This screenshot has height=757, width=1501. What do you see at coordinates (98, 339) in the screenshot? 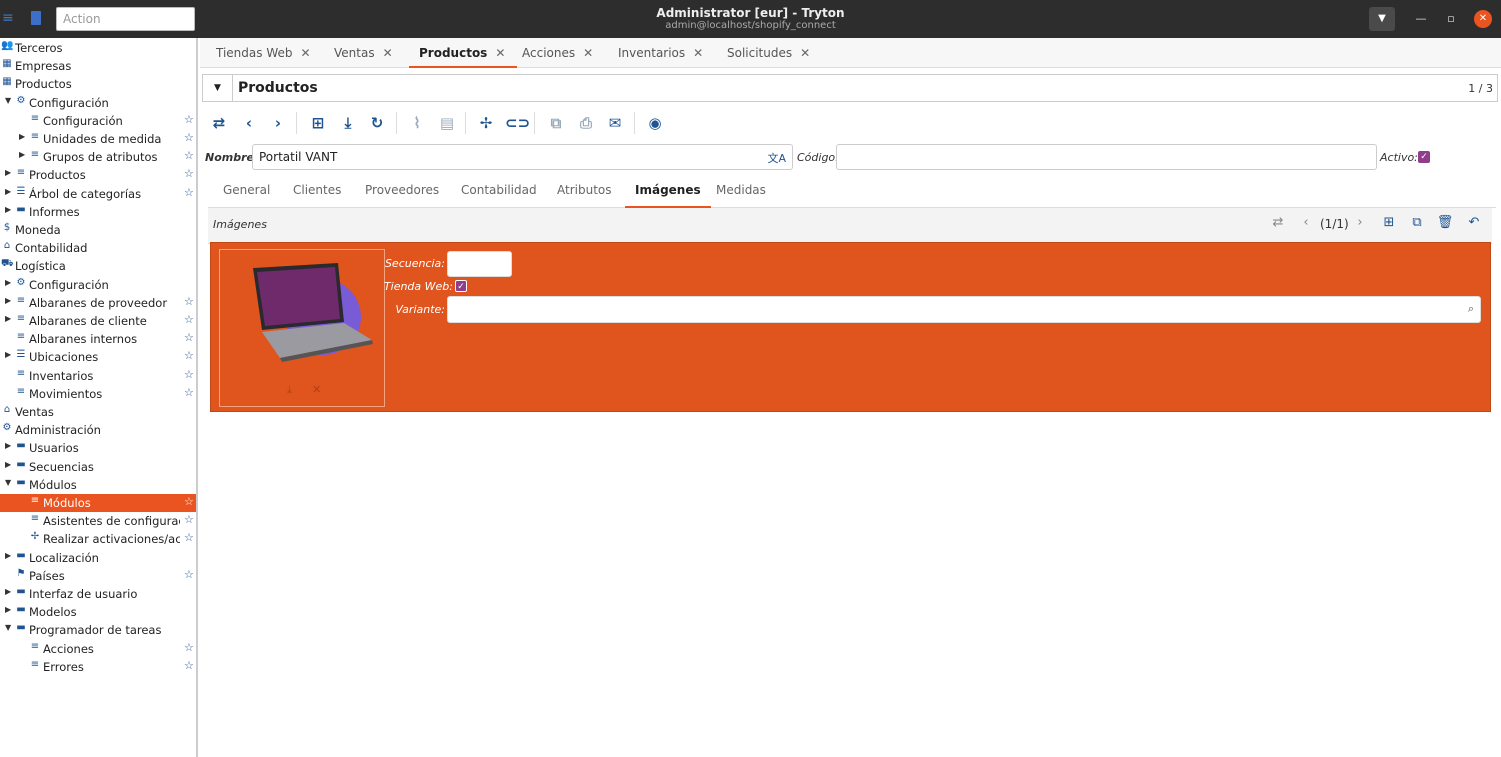
I see `sidebar-item: ≡ Albaranes internos ☆` at bounding box center [98, 339].